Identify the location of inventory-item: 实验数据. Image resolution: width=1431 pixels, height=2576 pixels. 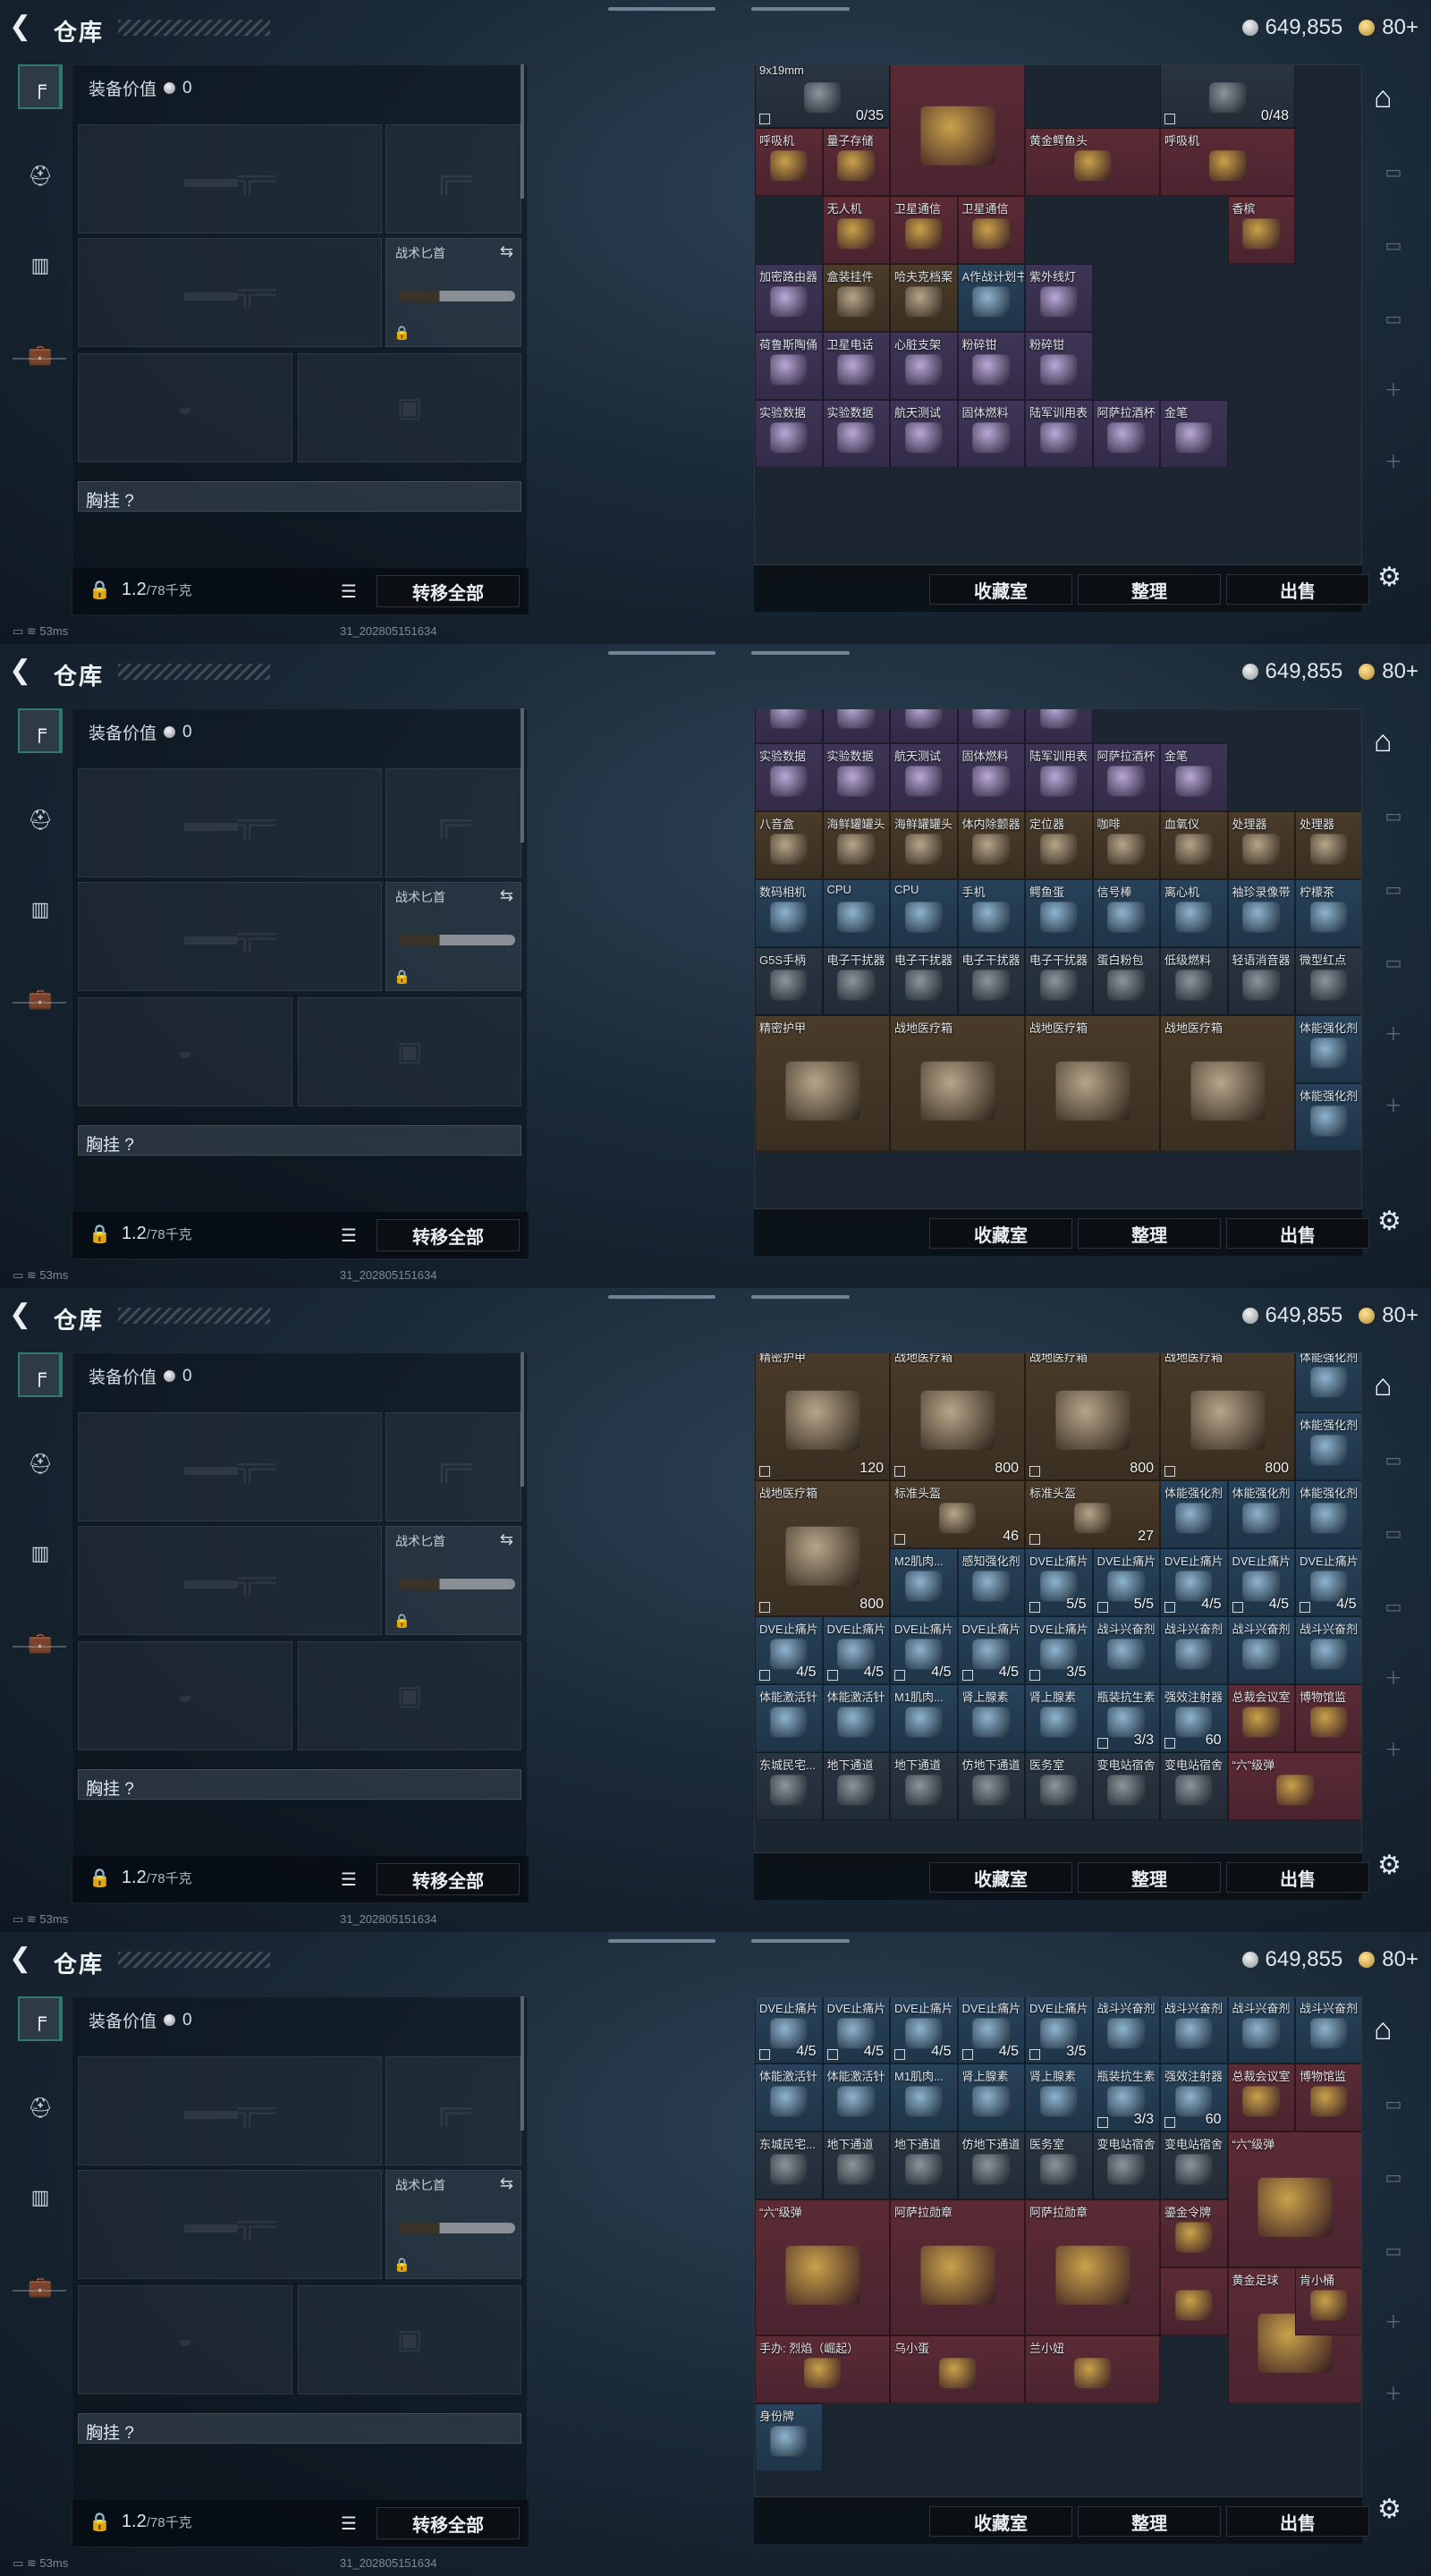
(789, 777).